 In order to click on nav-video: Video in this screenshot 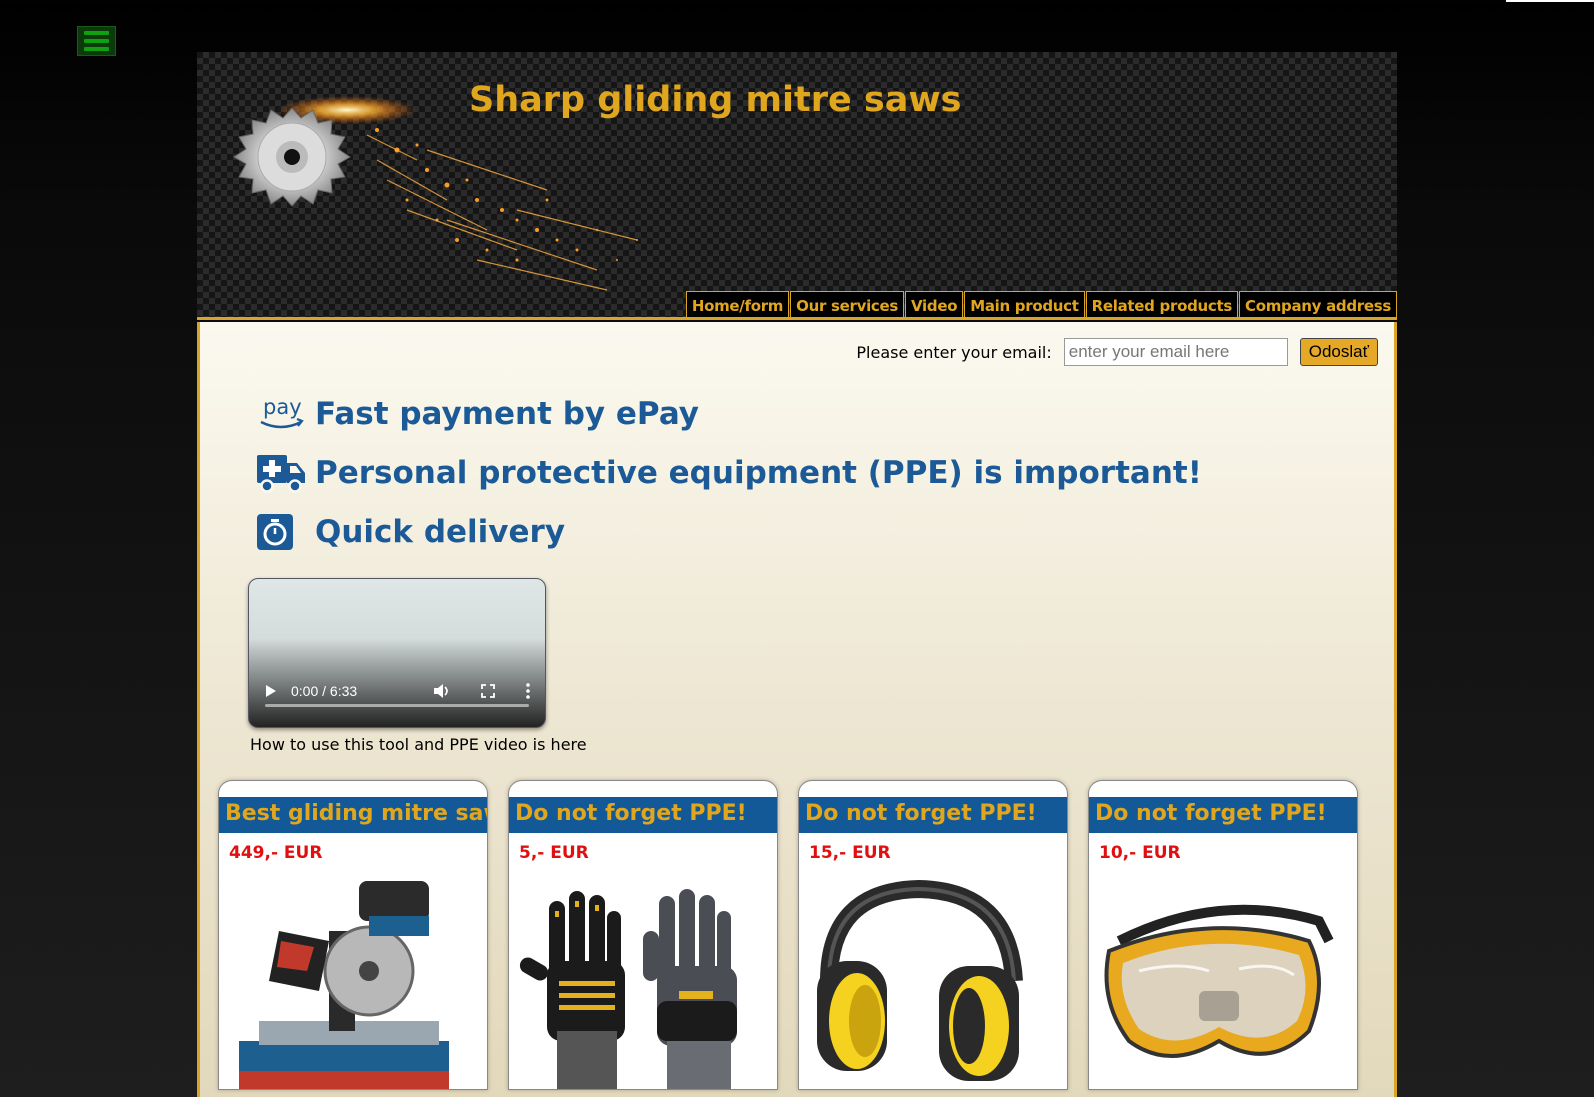, I will do `click(934, 304)`.